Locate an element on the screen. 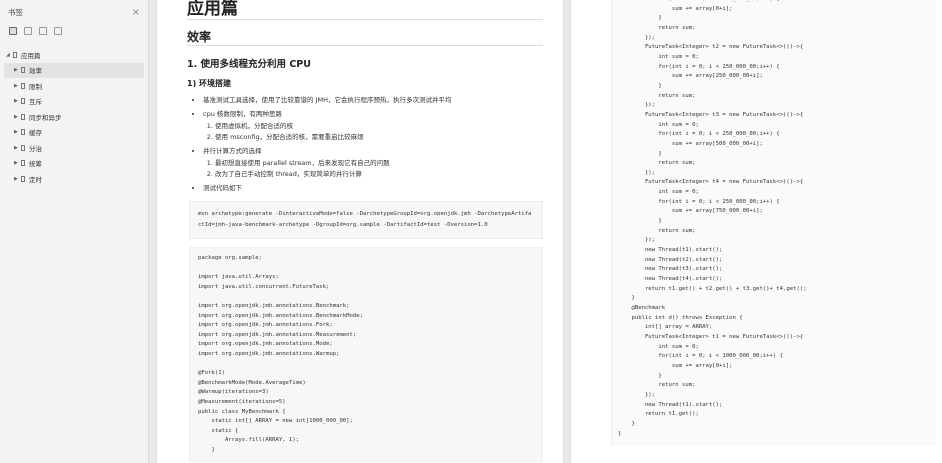 The image size is (942, 463). list-item-text: 并行计算方式的选择 is located at coordinates (232, 151).